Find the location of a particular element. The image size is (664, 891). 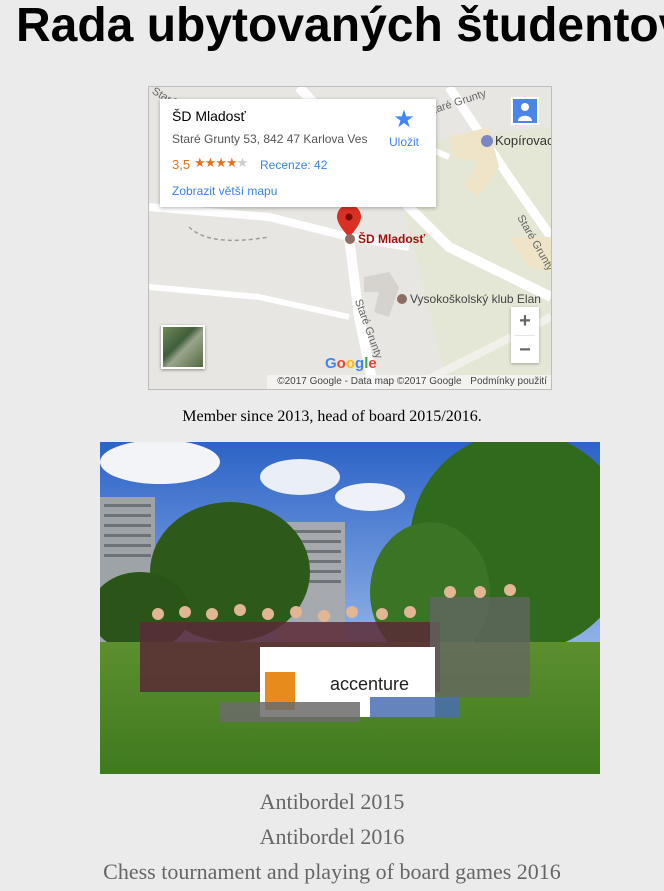

event-item: Antibordel 2016 is located at coordinates (332, 836).